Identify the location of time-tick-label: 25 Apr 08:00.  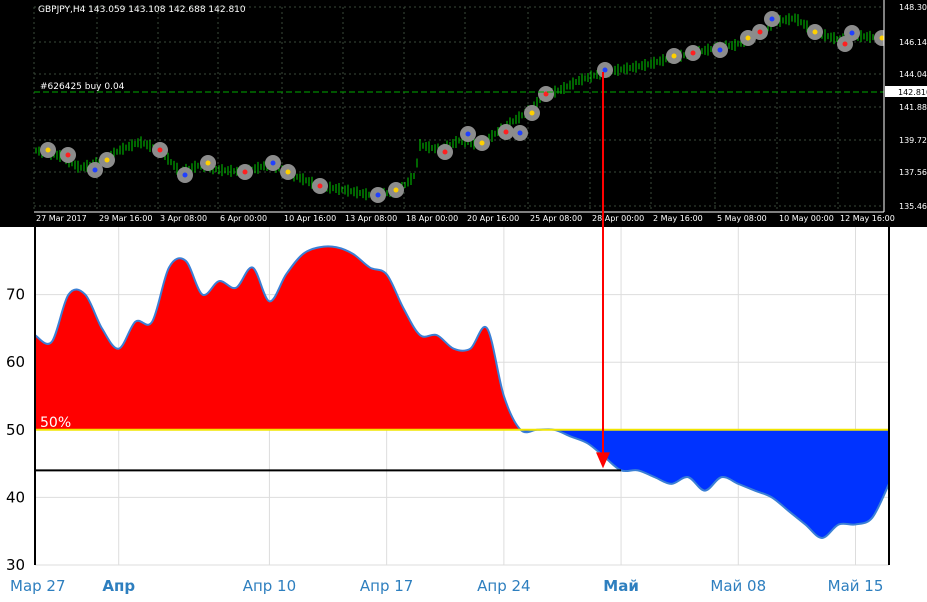
(556, 218).